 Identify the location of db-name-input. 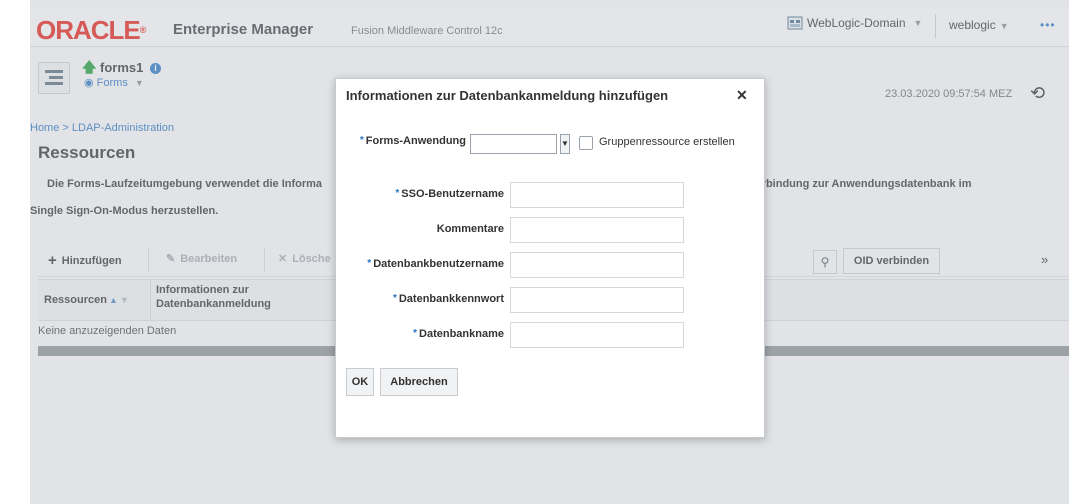
(597, 335).